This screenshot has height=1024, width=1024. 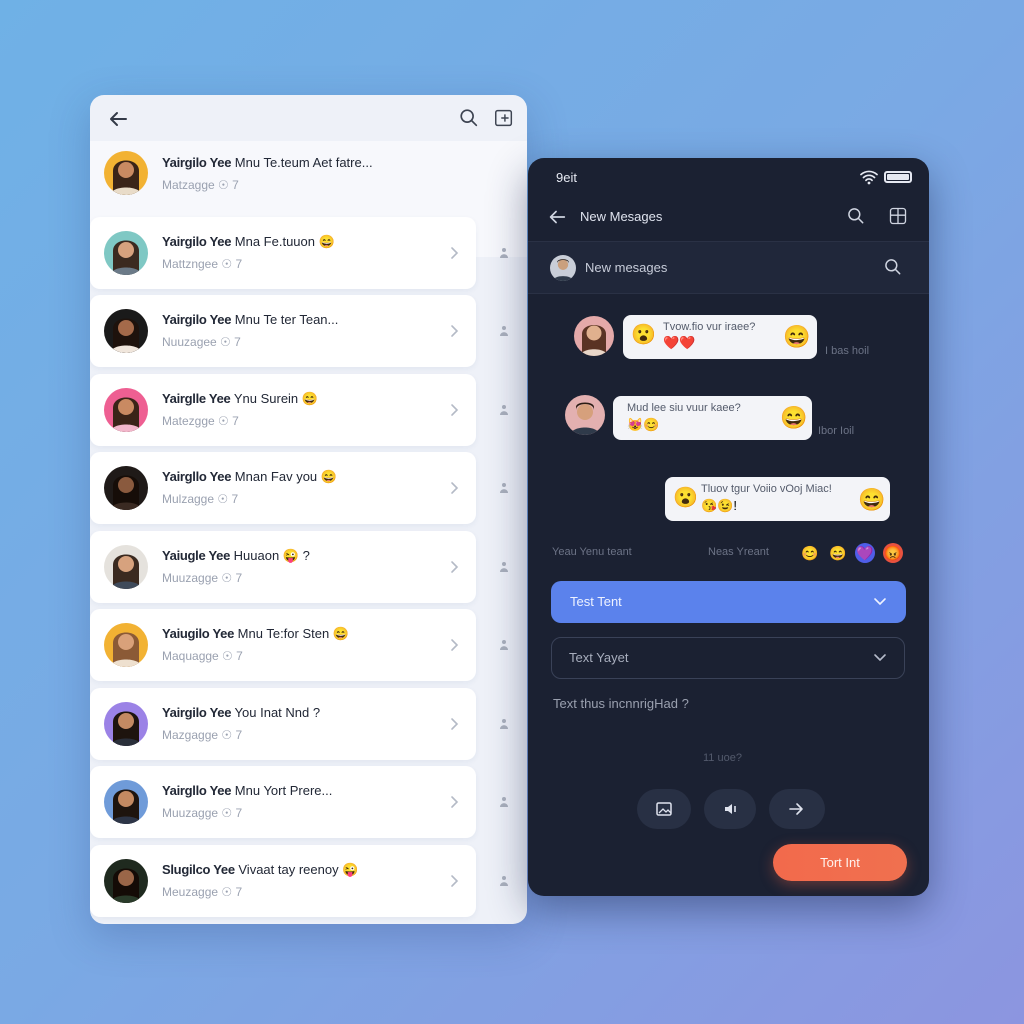 I want to click on secondary-select-value: Text Yayet, so click(x=599, y=657).